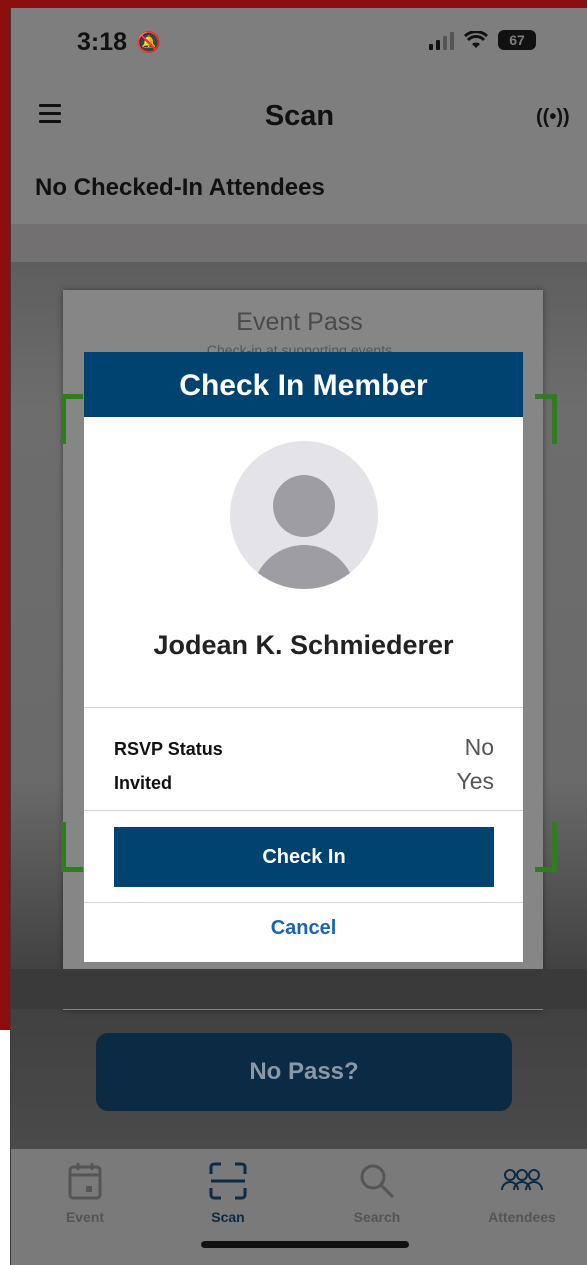  Describe the element at coordinates (304, 857) in the screenshot. I see `check-in-button: Check In` at that location.